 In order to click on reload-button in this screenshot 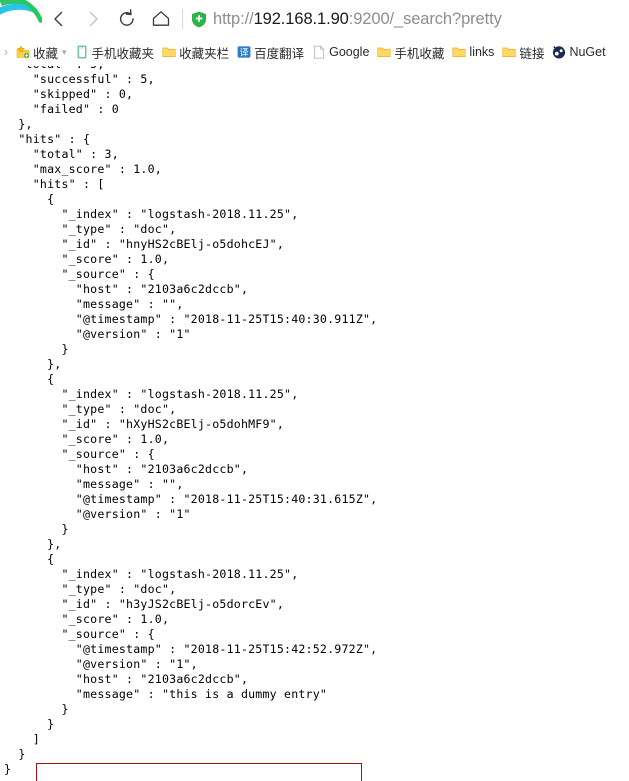, I will do `click(127, 19)`.